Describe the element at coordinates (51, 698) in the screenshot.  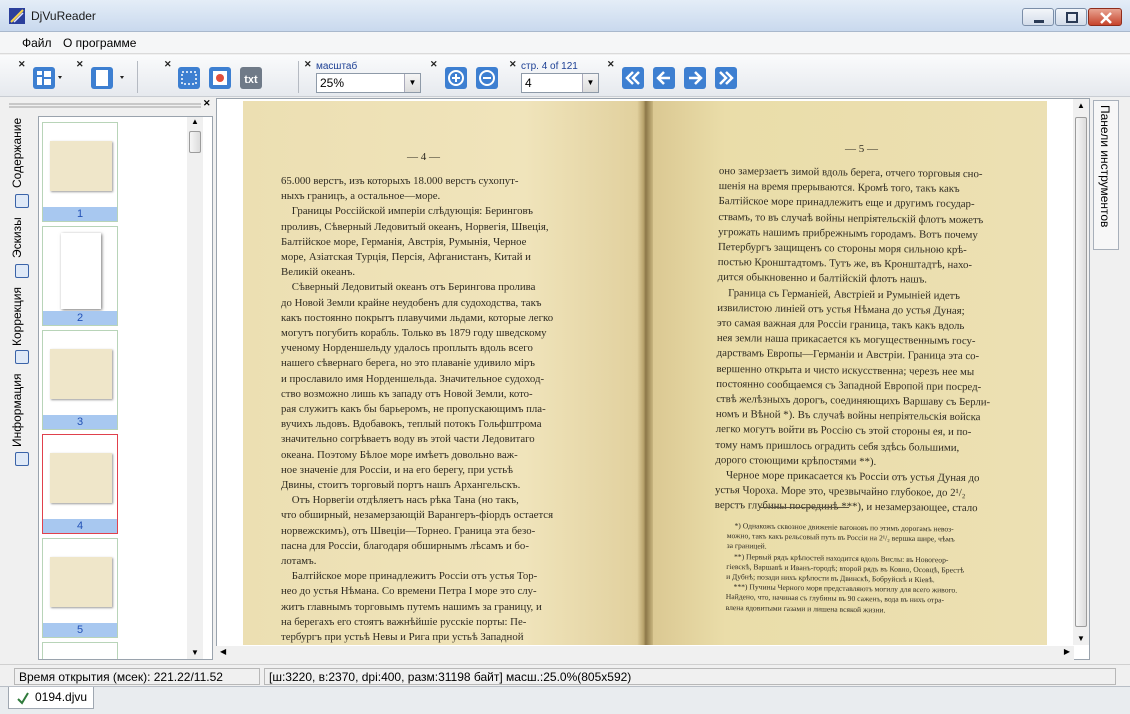
I see `tab-file: 0194.djvu` at that location.